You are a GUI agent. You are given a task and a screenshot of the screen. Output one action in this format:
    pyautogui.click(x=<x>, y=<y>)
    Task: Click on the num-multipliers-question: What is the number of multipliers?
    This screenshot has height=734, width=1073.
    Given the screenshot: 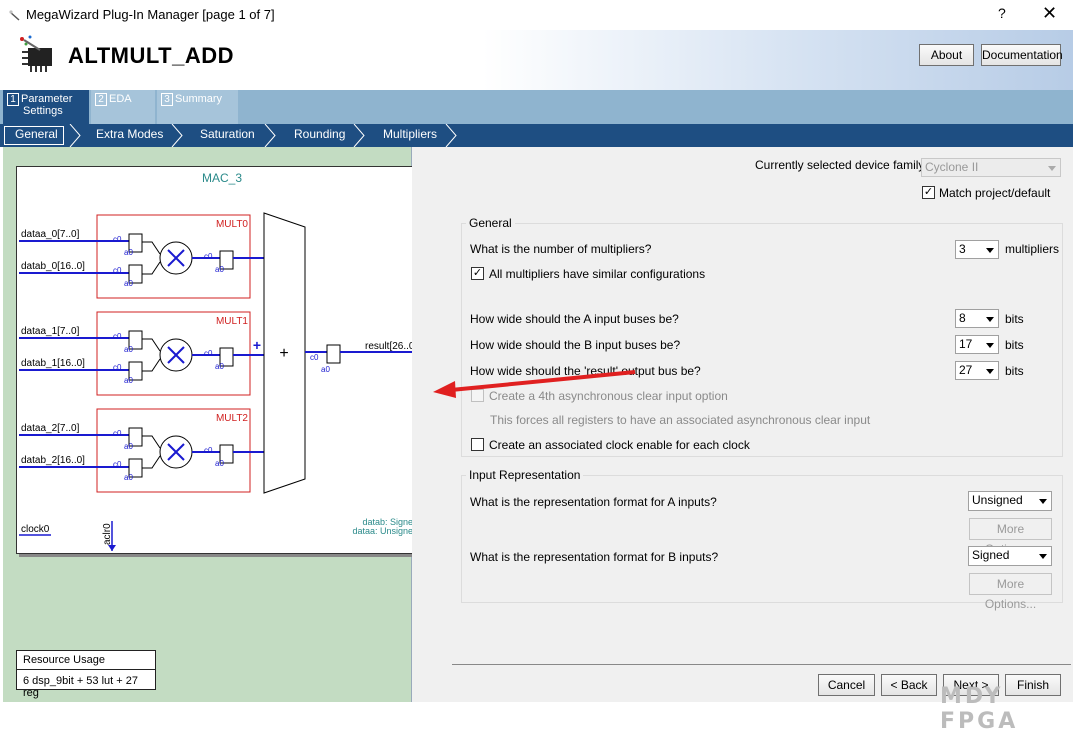 What is the action you would take?
    pyautogui.click(x=561, y=249)
    